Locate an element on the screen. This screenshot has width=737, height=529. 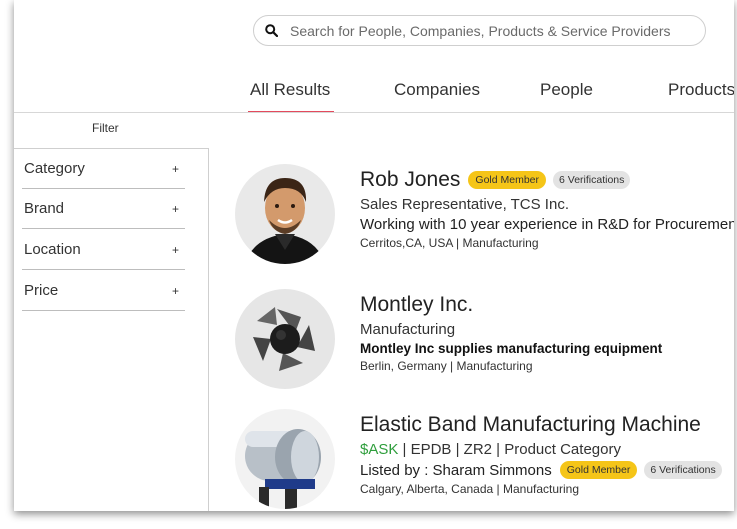
search-input is located at coordinates (496, 30).